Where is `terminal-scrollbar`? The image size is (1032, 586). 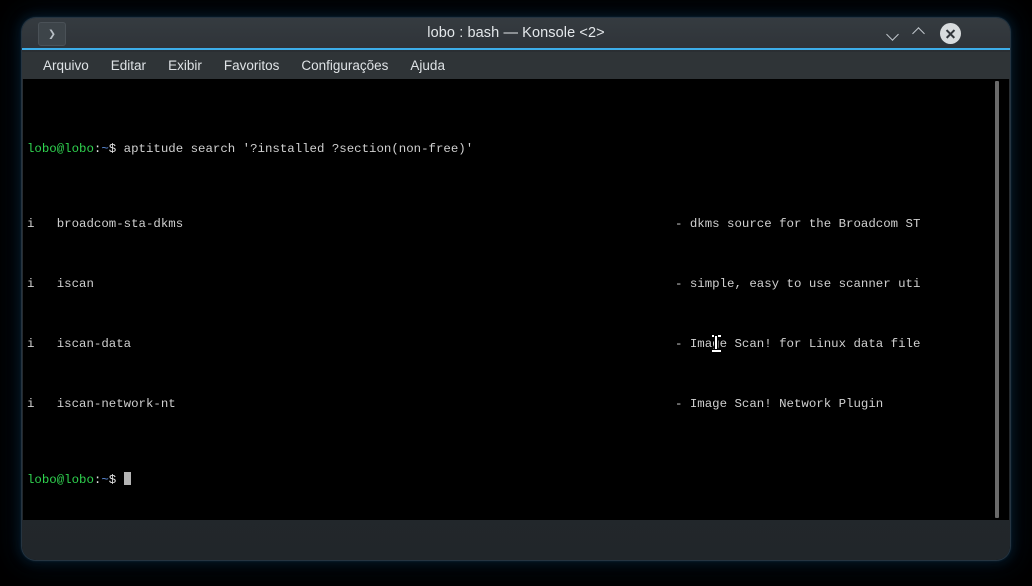 terminal-scrollbar is located at coordinates (997, 299).